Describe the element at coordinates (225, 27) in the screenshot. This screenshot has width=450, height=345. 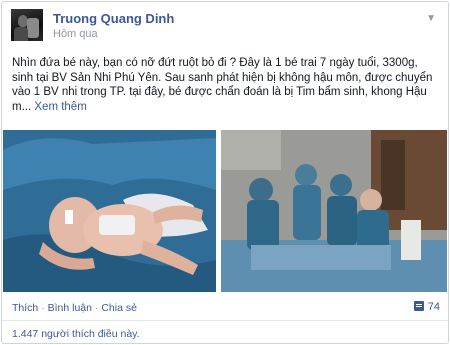
I see `post-header: Truong Quang Dinh Hôm qua ▼` at that location.